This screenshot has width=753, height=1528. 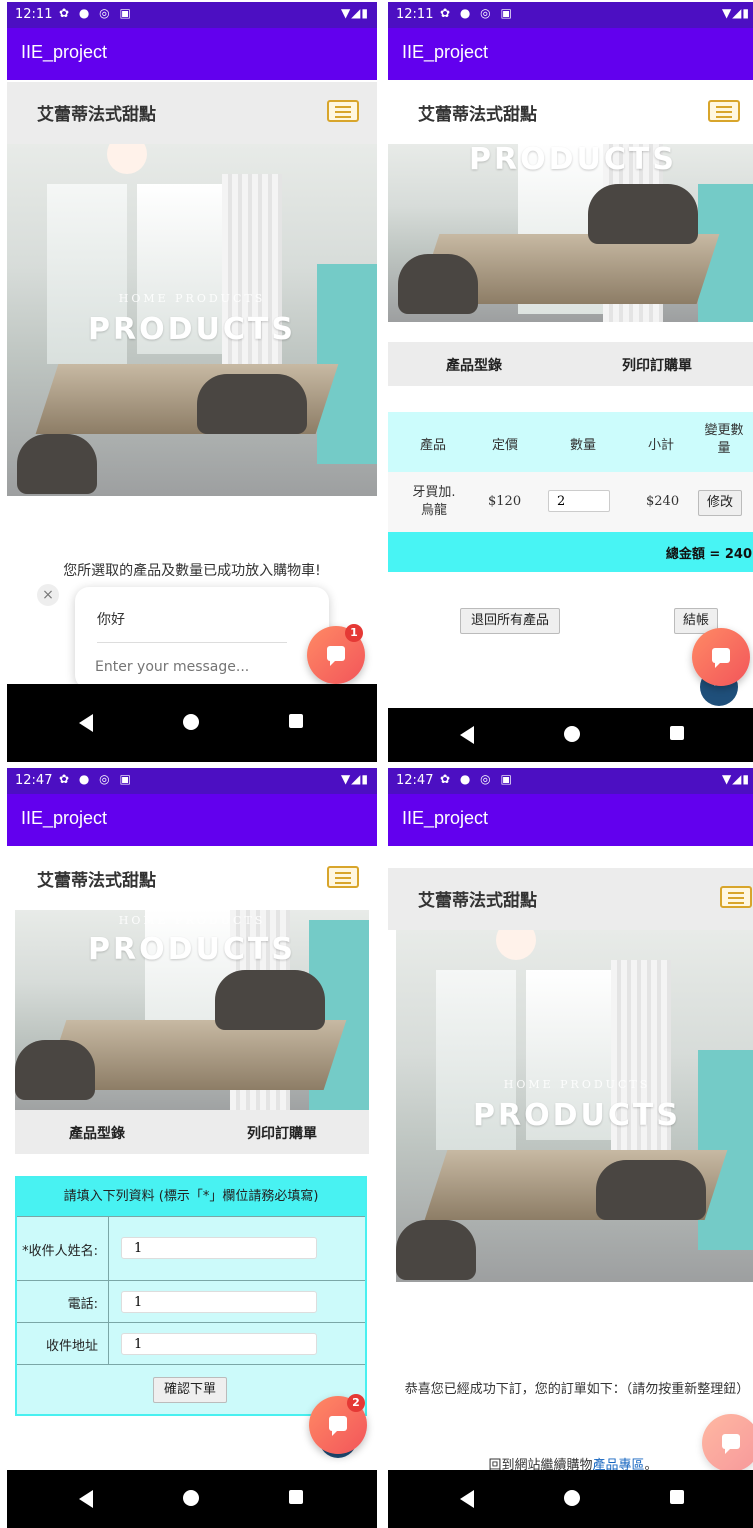 What do you see at coordinates (577, 1389) in the screenshot?
I see `order-success-message: 恭喜您已經成功下訂，您的訂單如下：（請勿按重新整理鈕）` at bounding box center [577, 1389].